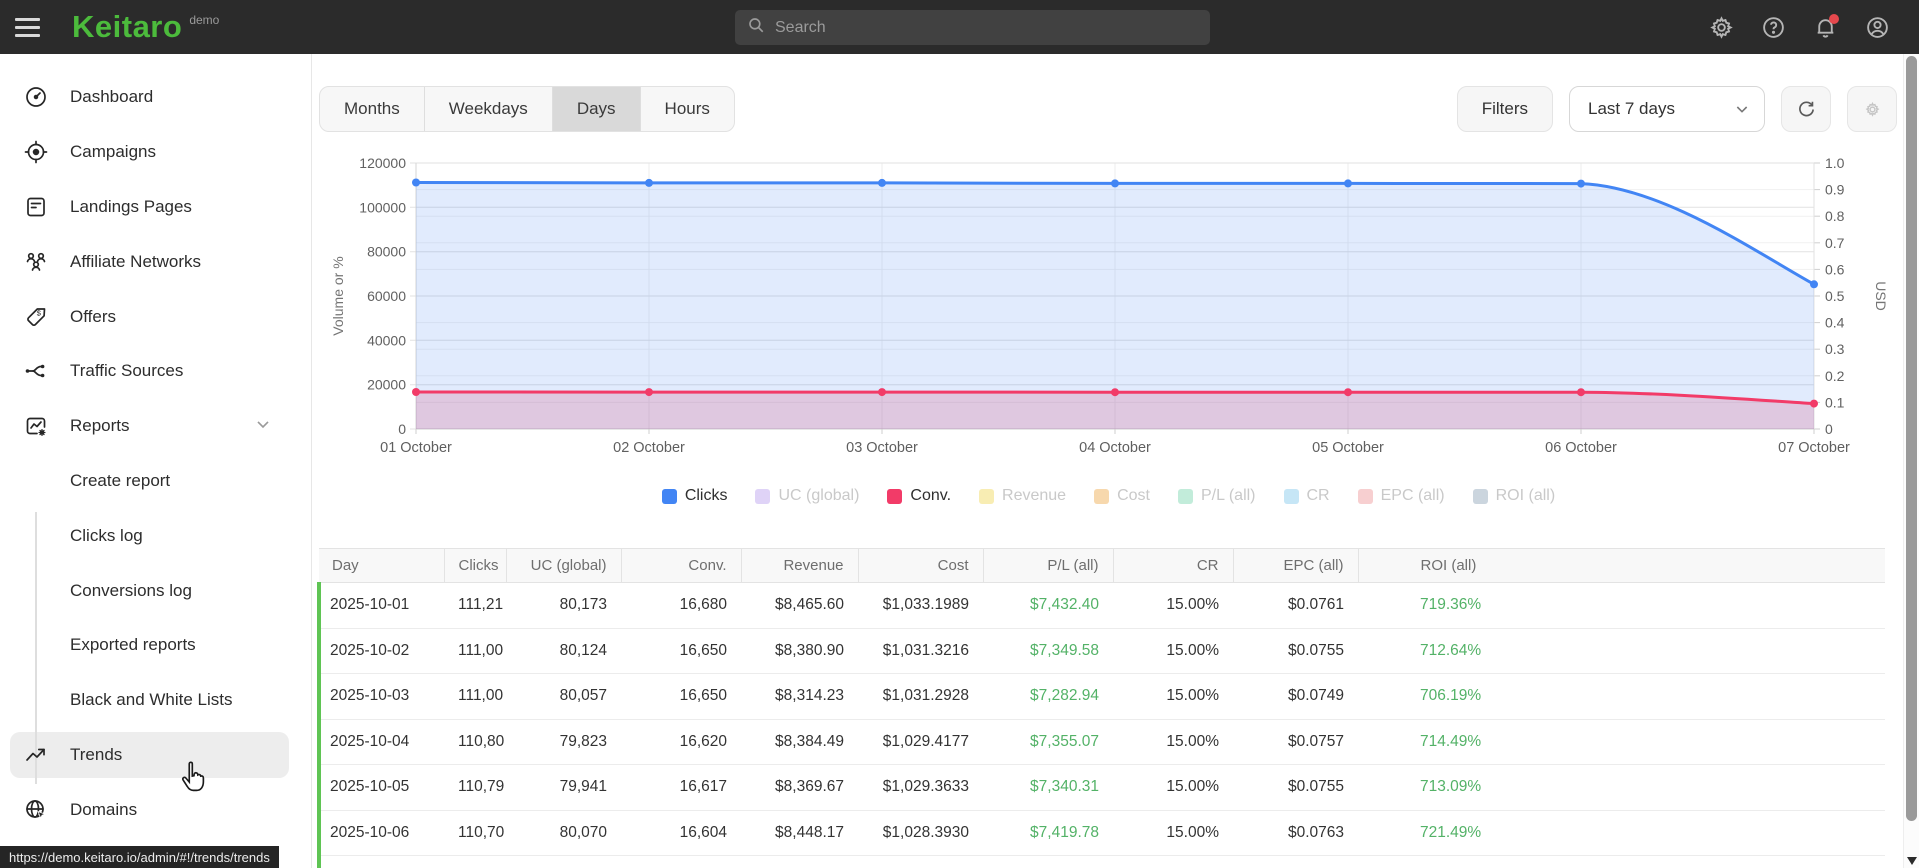 Image resolution: width=1919 pixels, height=868 pixels. I want to click on legend-label: P/L (all), so click(1228, 495).